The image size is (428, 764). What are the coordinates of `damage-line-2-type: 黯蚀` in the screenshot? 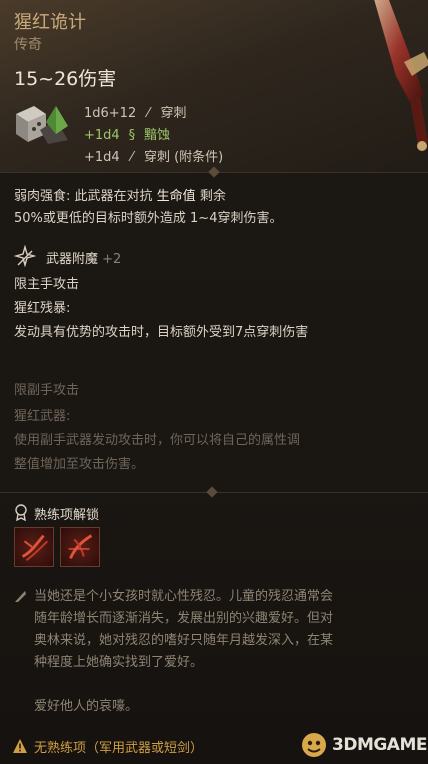 It's located at (156, 135).